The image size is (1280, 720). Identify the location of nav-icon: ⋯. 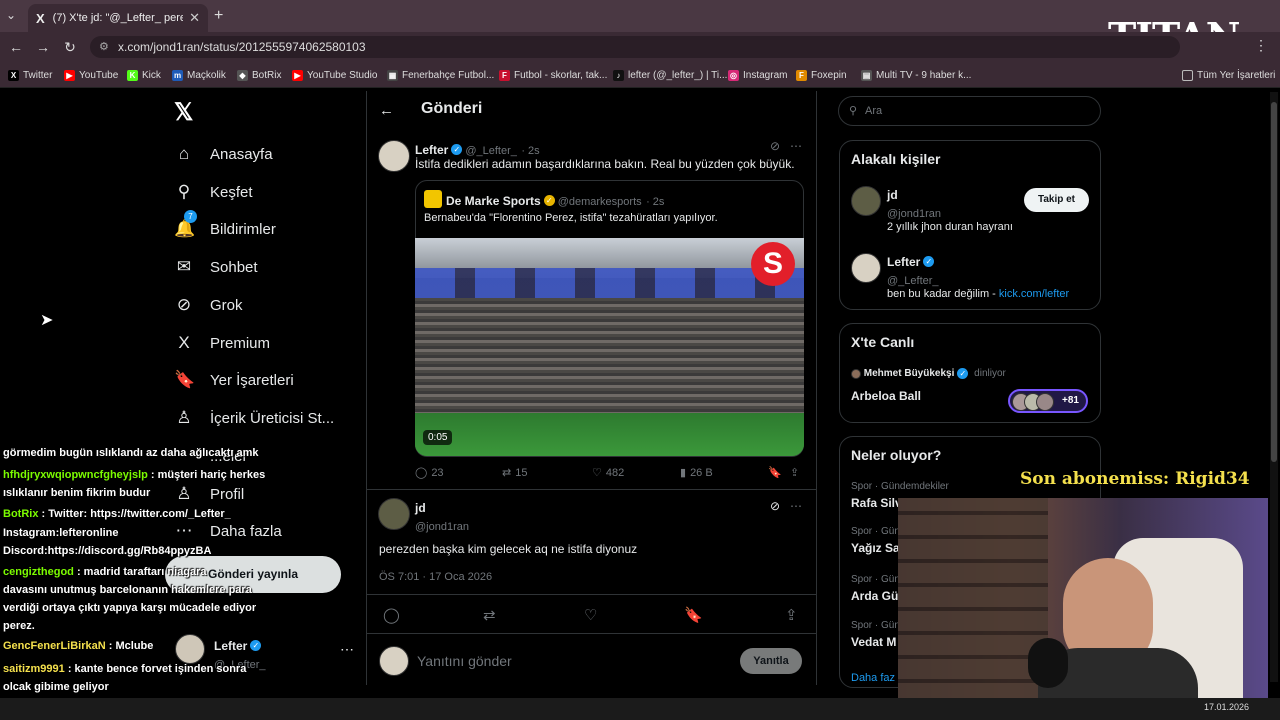
(184, 530).